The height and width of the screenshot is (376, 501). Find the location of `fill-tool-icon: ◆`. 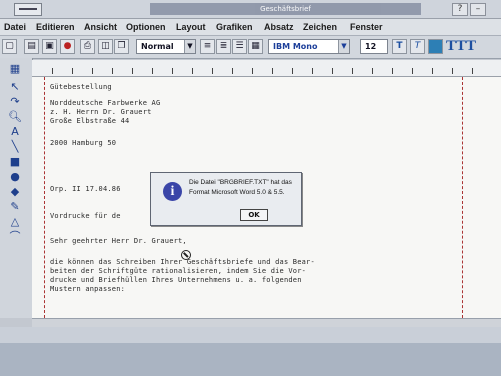

fill-tool-icon: ◆ is located at coordinates (15, 192).